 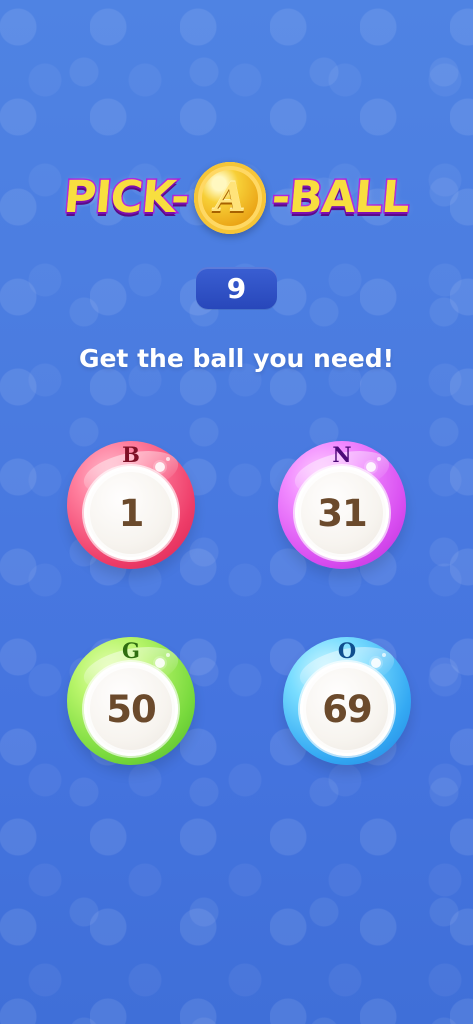 I want to click on ball-number-69: 69, so click(x=347, y=709).